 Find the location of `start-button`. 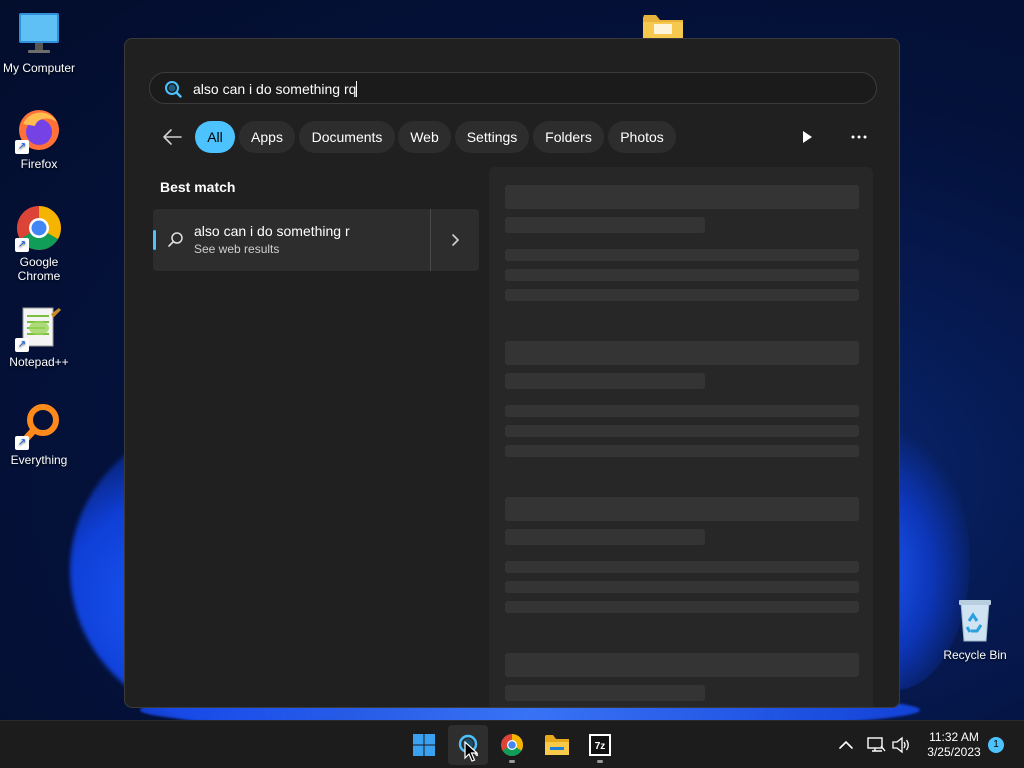

start-button is located at coordinates (424, 745).